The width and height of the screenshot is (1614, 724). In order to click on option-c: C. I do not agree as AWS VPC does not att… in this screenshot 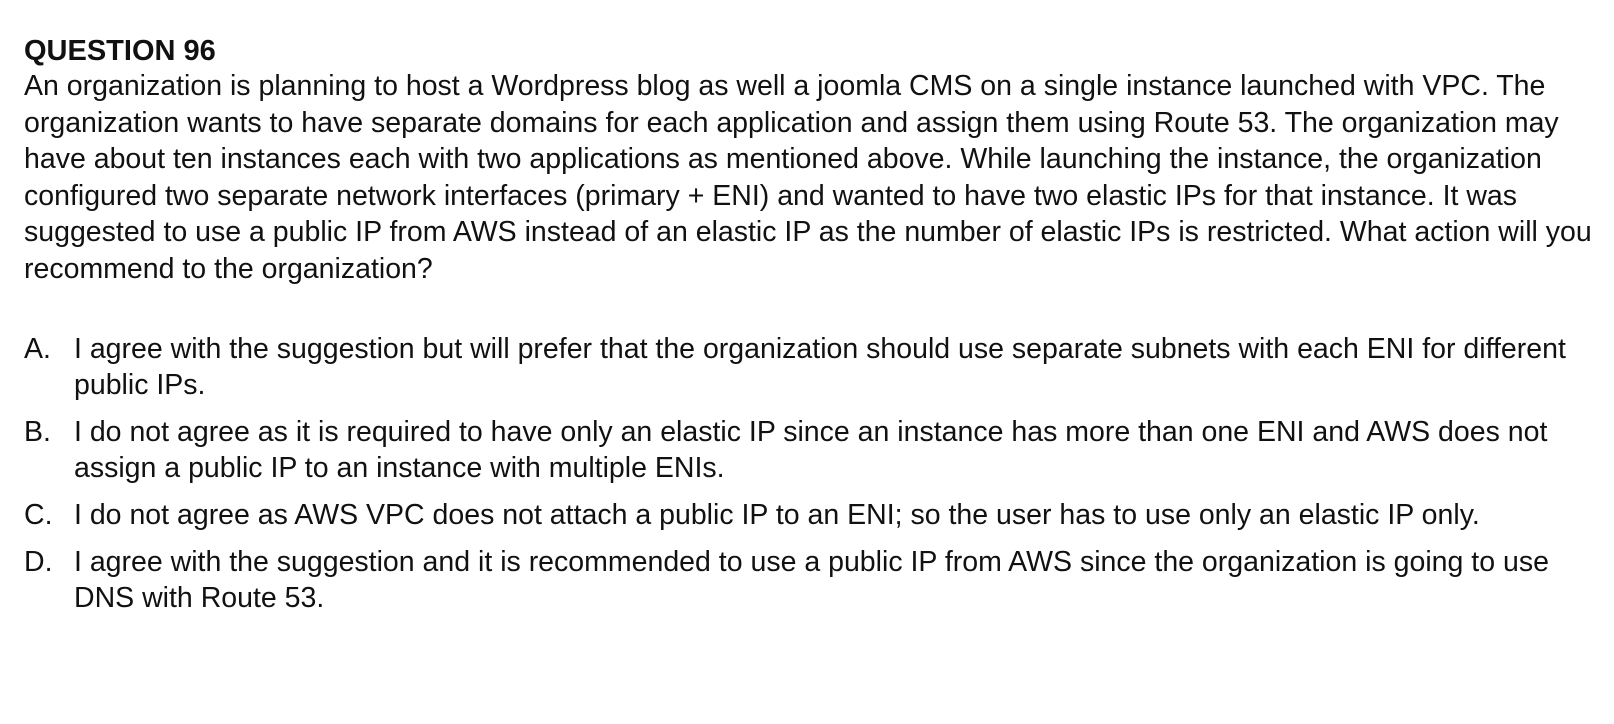, I will do `click(814, 515)`.